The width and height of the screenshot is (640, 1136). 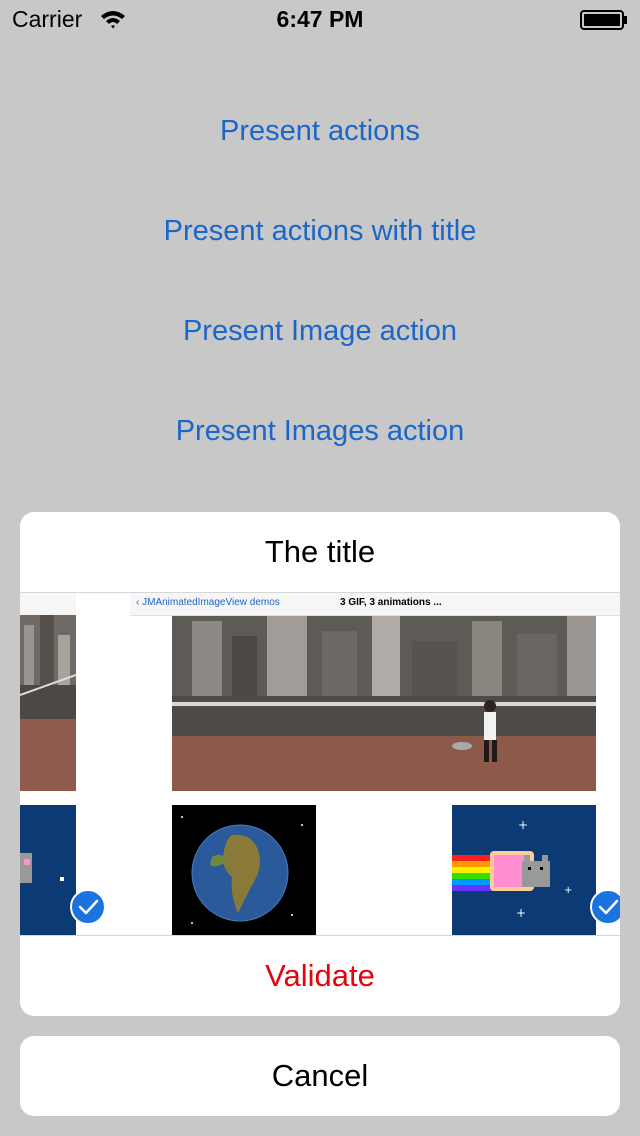 I want to click on present-actions-with-title-button: Present actions with title, so click(x=320, y=231).